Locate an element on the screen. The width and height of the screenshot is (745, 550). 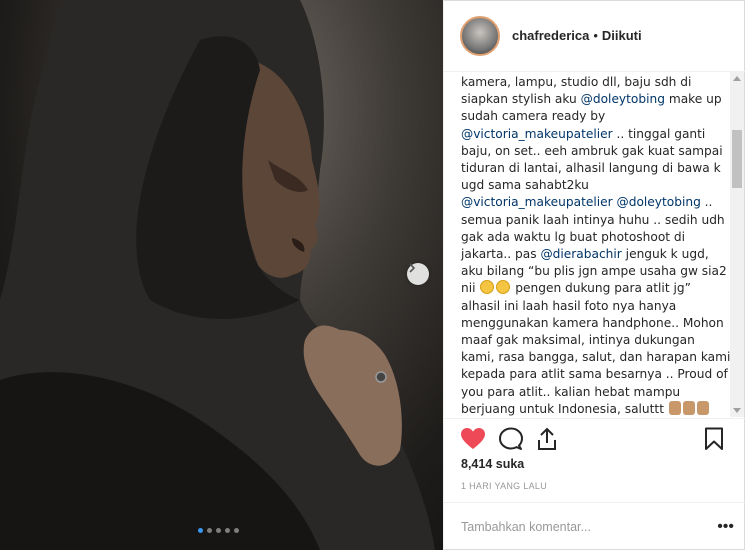
avatar is located at coordinates (480, 35).